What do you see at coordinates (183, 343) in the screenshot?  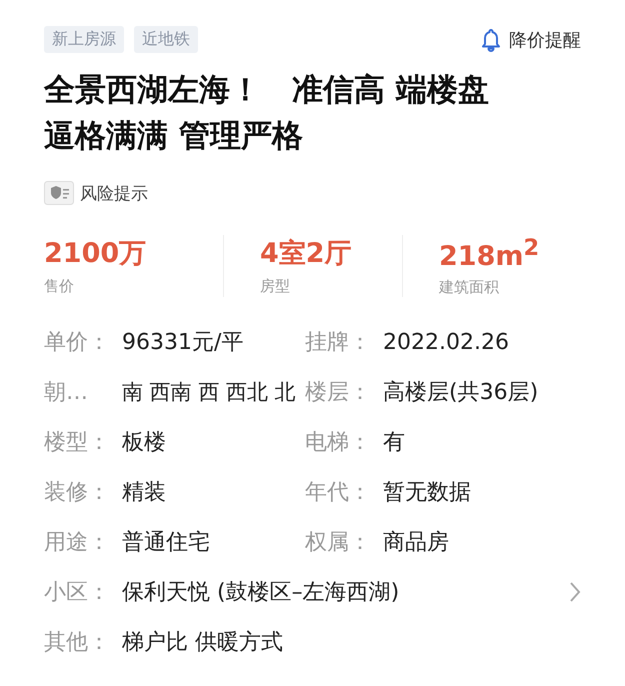 I see `field-value: 96331元/平` at bounding box center [183, 343].